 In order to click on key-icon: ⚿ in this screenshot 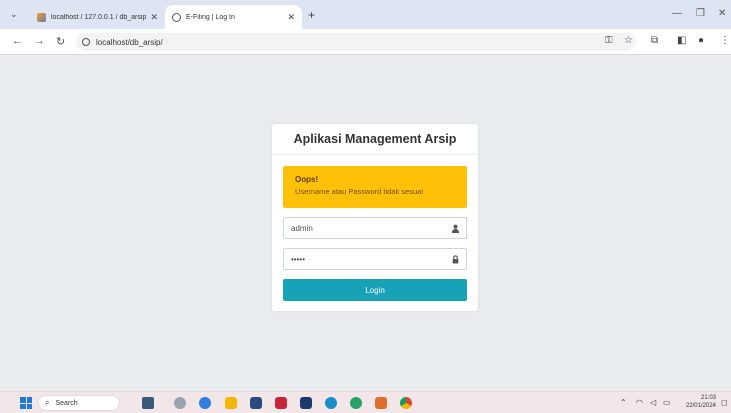, I will do `click(609, 40)`.